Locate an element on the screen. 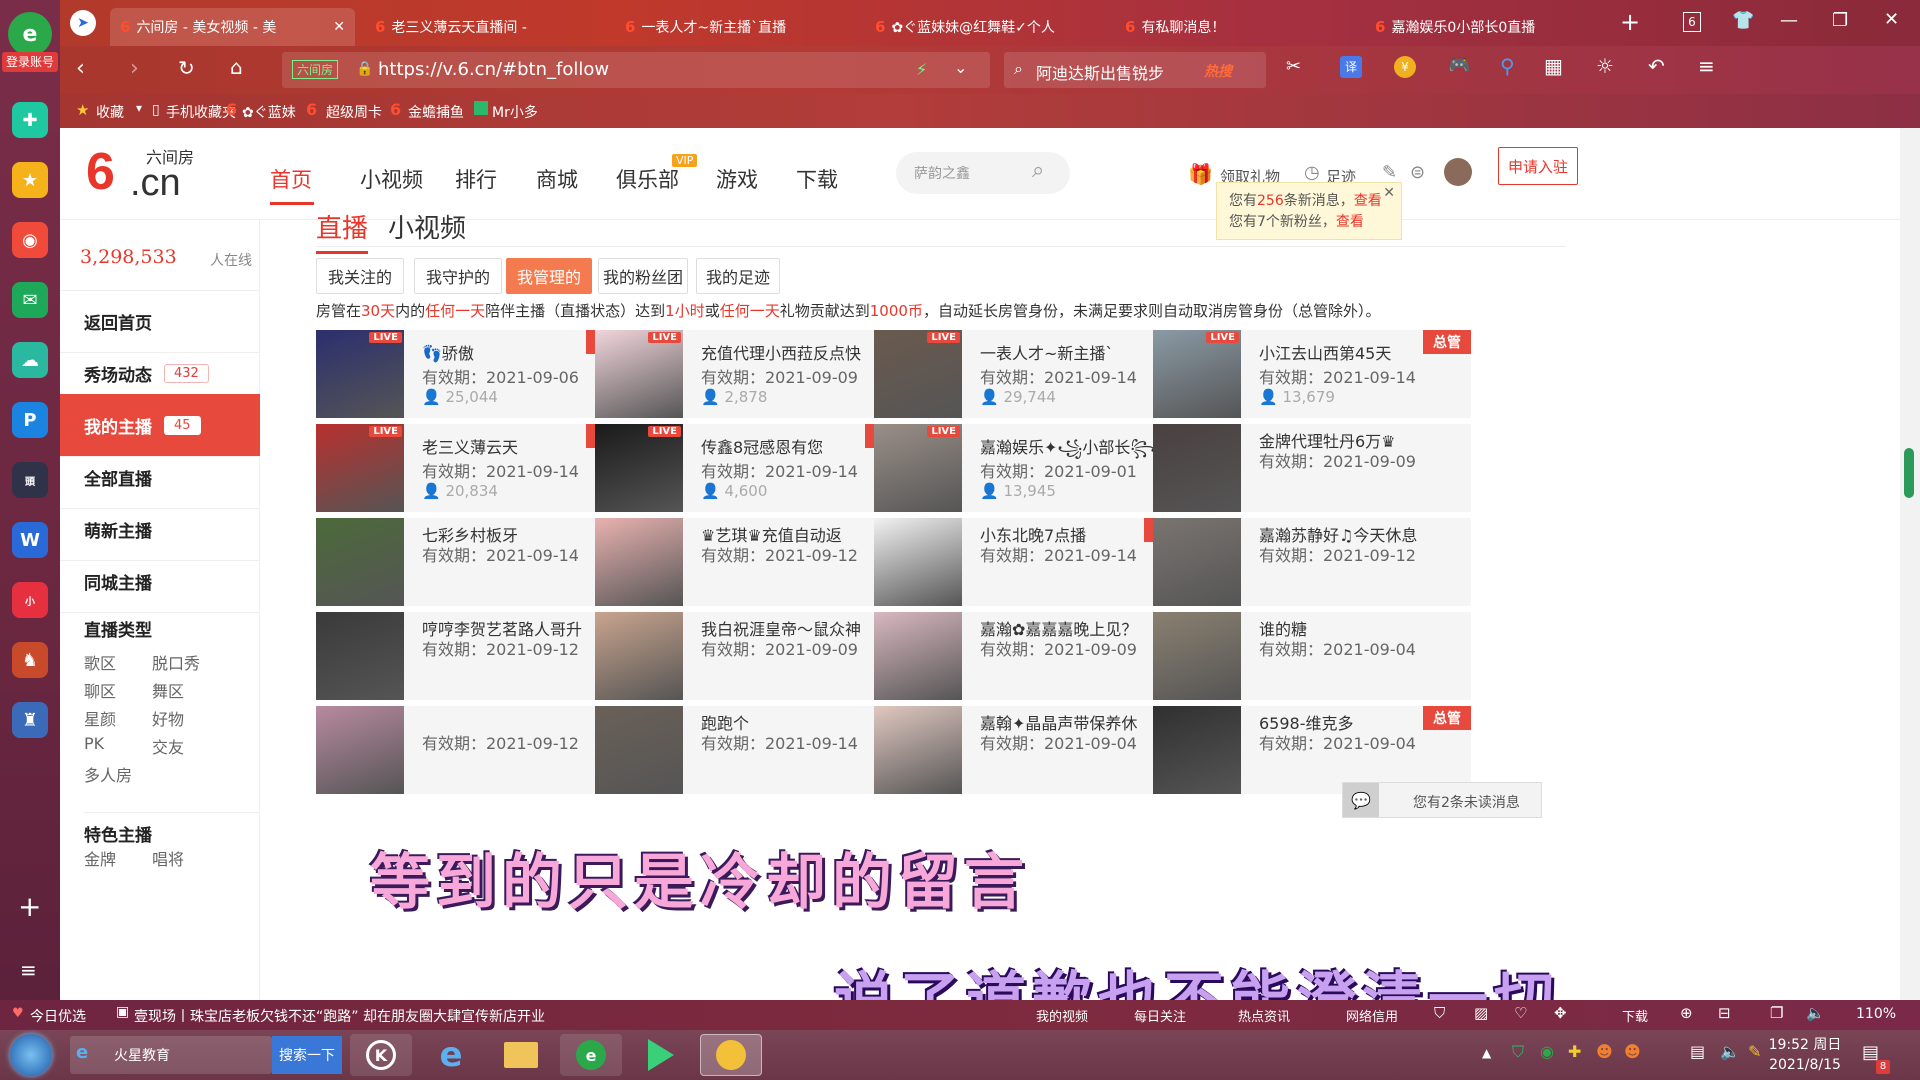  status-item: 每日关注 is located at coordinates (1150, 1015).